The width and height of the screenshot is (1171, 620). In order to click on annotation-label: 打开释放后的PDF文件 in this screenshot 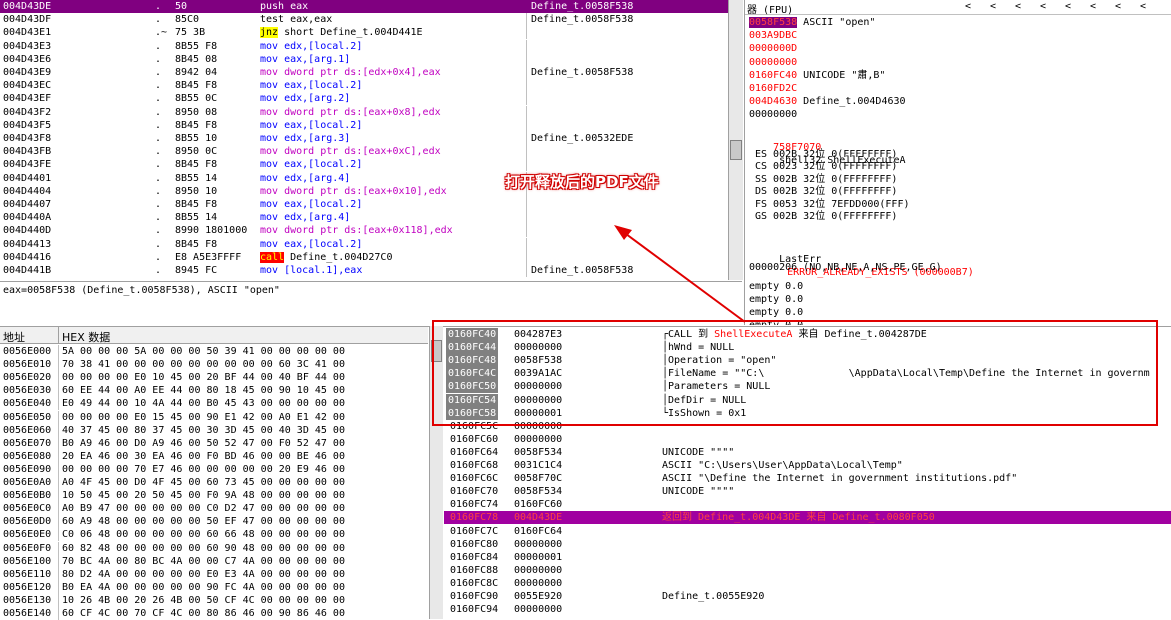, I will do `click(582, 182)`.